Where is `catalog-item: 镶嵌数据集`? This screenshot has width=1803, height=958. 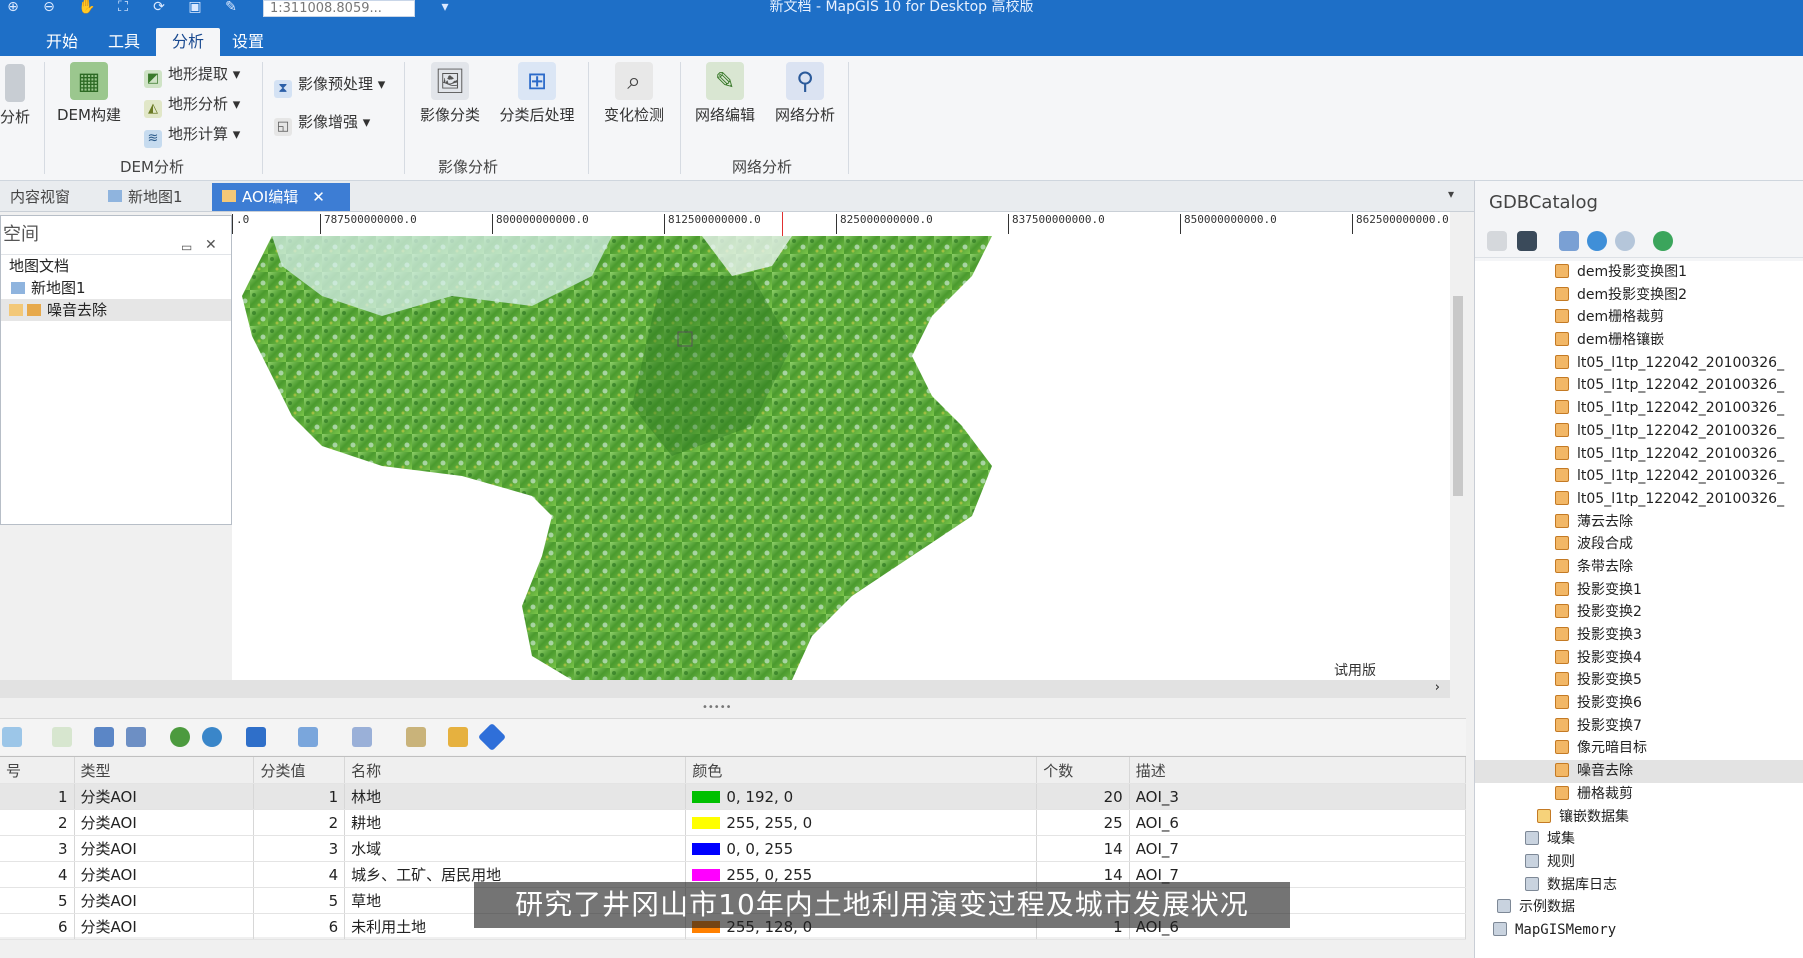
catalog-item: 镶嵌数据集 is located at coordinates (1639, 817).